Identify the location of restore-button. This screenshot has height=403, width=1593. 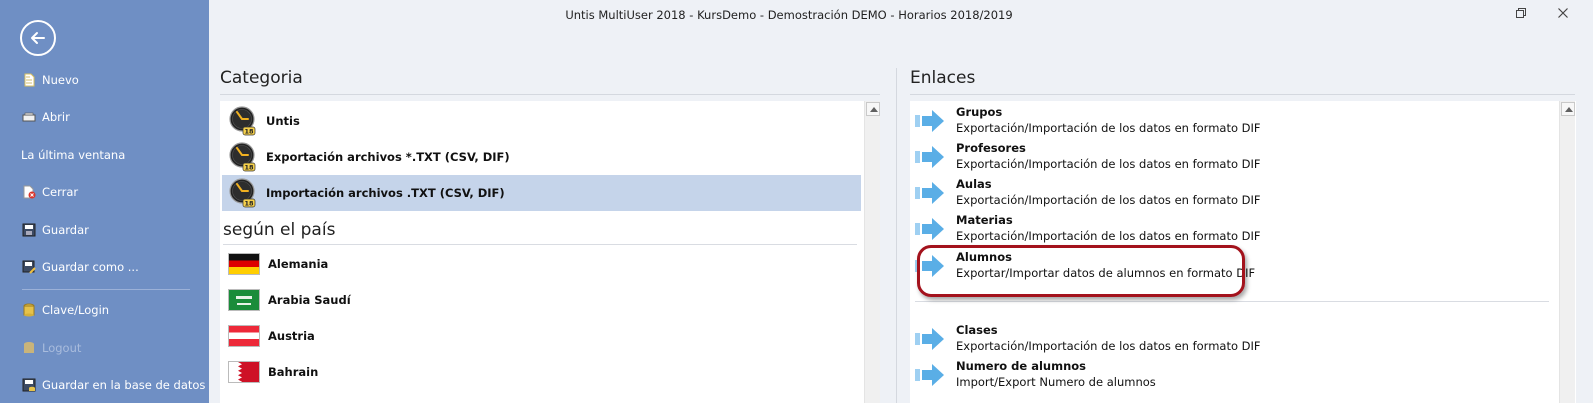
(1521, 14).